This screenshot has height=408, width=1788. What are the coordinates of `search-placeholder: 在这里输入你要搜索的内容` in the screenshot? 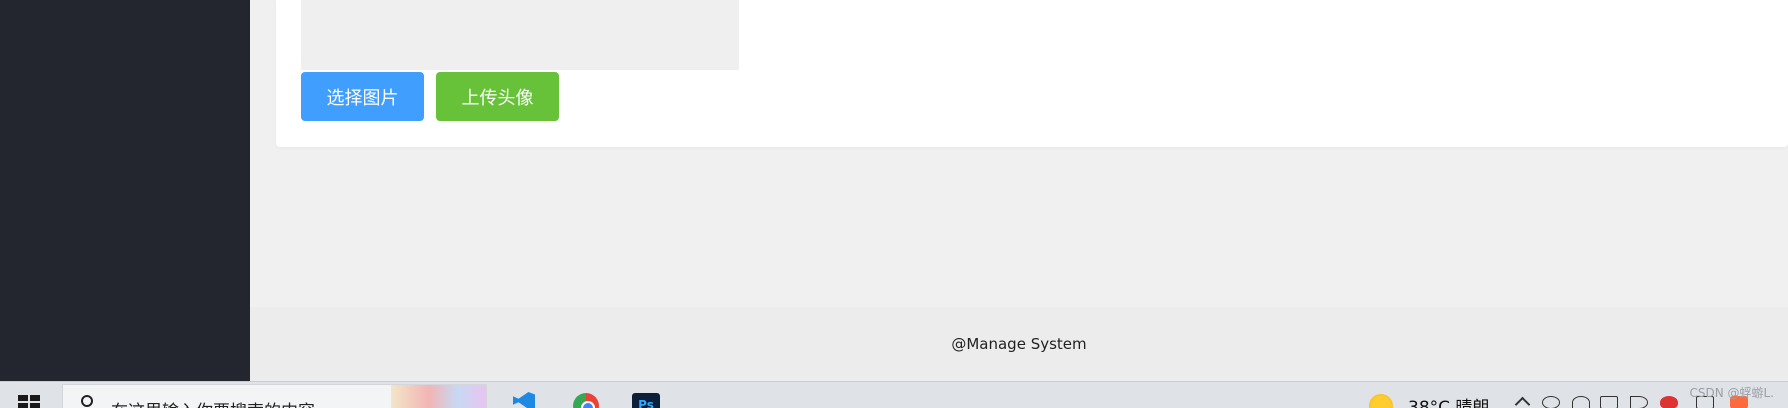 It's located at (213, 402).